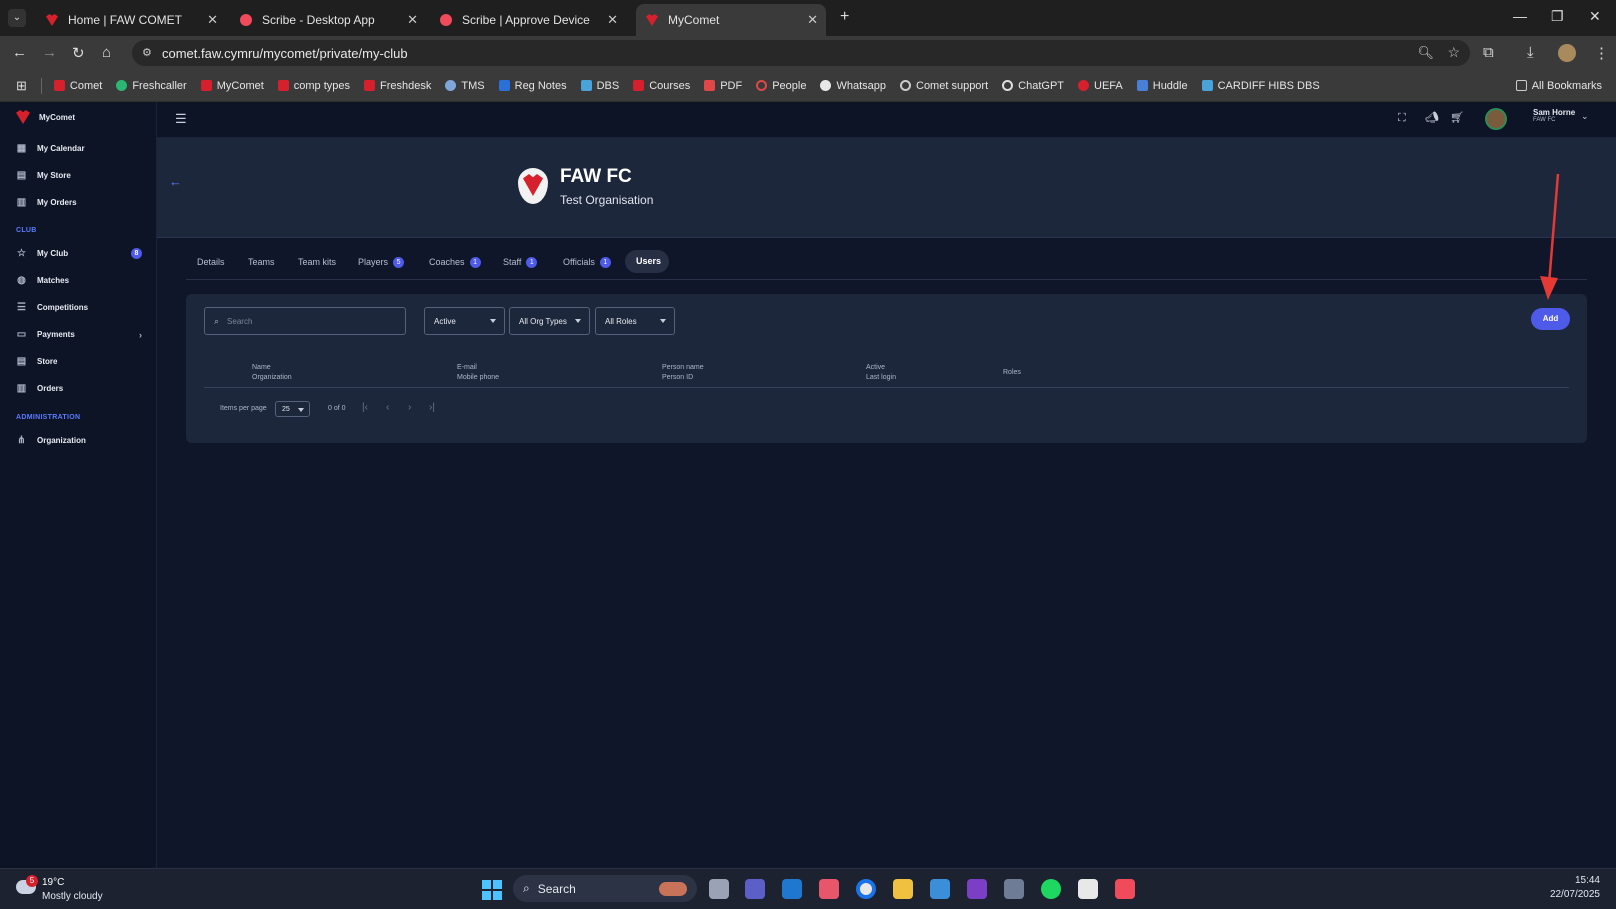  Describe the element at coordinates (365, 407) in the screenshot. I see `first-page-icon: |‹` at that location.